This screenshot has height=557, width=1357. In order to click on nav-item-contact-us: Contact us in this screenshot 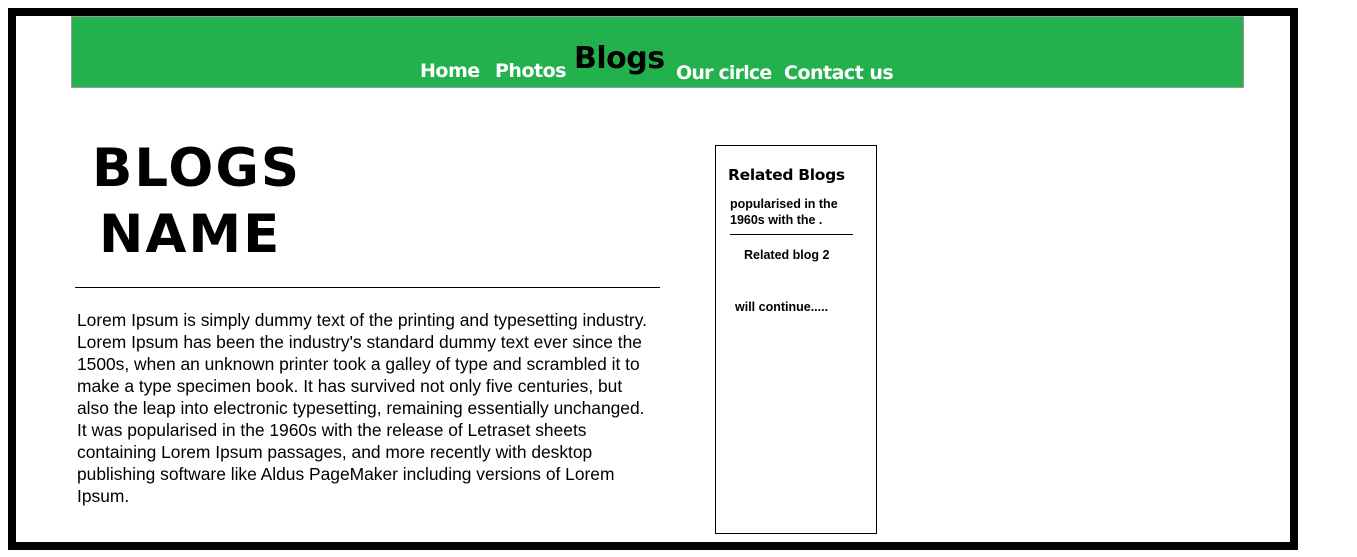, I will do `click(839, 73)`.